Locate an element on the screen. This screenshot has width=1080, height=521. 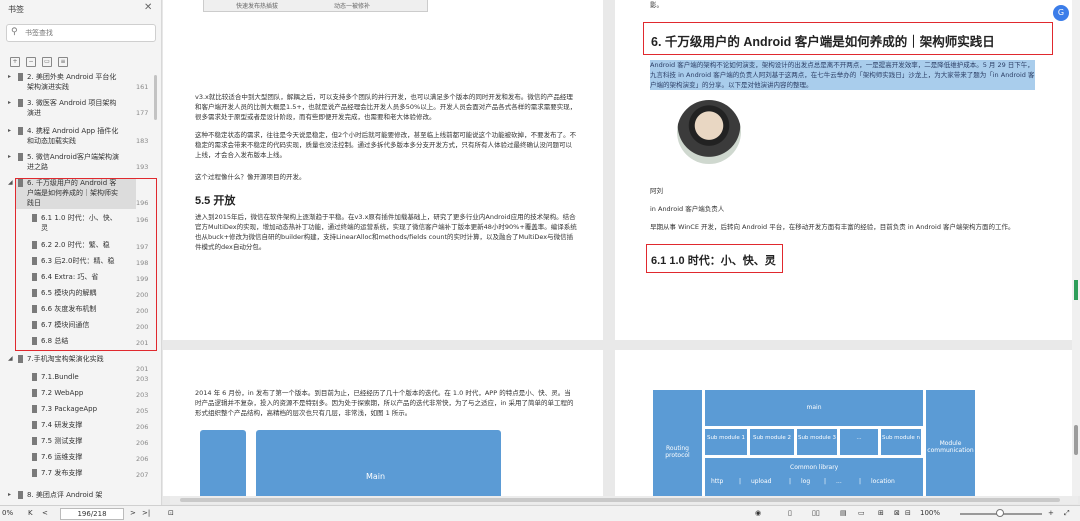
single-page-icon: ▯ is located at coordinates (790, 513).